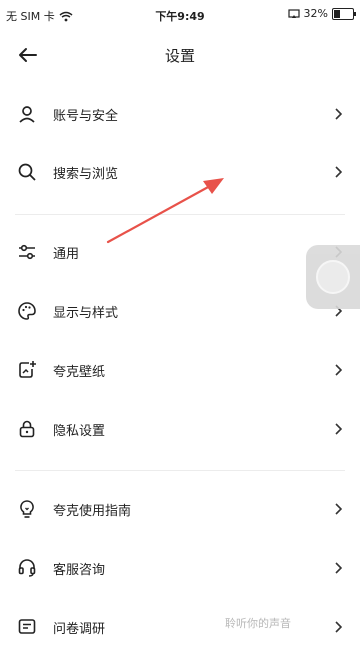 The height and width of the screenshot is (655, 360). What do you see at coordinates (180, 370) in the screenshot?
I see `menu-item-quark-wallpaper: 夸克壁纸` at bounding box center [180, 370].